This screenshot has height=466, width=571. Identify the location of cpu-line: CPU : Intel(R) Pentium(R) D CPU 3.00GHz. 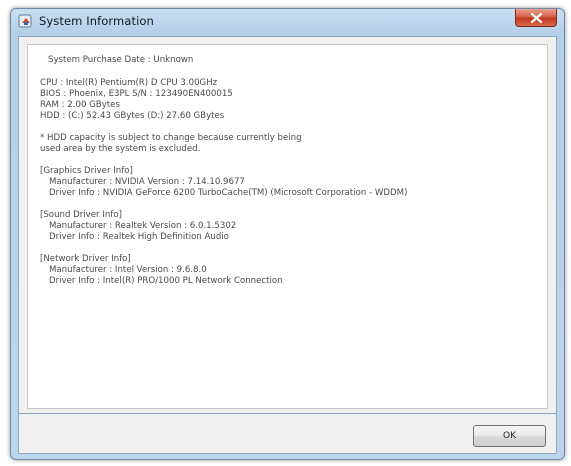
(129, 83).